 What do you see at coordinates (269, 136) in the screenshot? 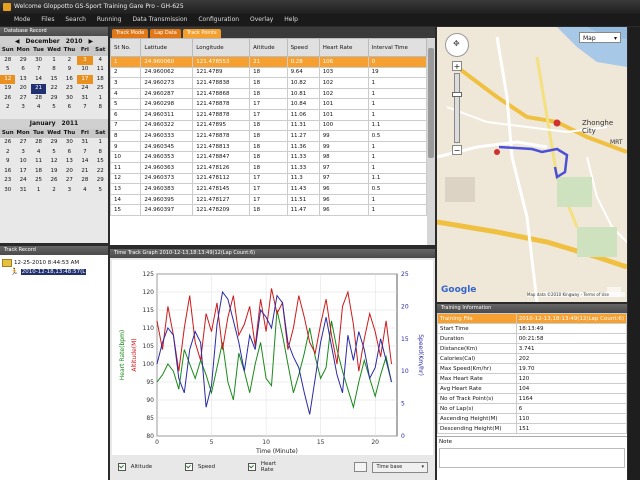
I see `table-row: 8 24.960333 121.478878 18 11.27 99 0.5` at bounding box center [269, 136].